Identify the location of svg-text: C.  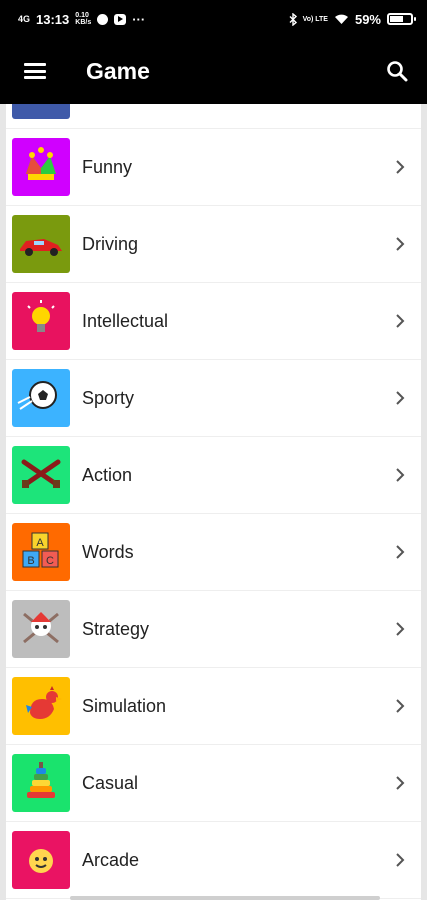
(50, 561).